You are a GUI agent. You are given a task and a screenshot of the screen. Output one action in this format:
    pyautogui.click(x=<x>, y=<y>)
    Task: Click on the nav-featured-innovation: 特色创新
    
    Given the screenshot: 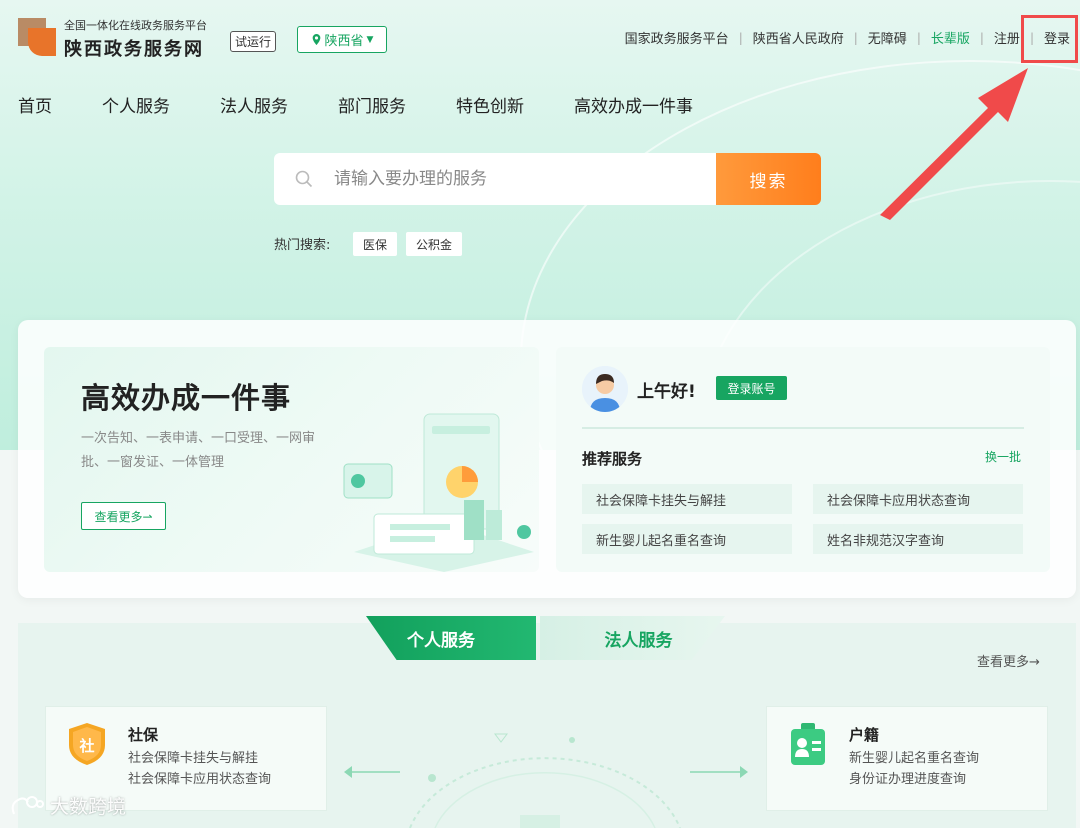 What is the action you would take?
    pyautogui.click(x=490, y=104)
    